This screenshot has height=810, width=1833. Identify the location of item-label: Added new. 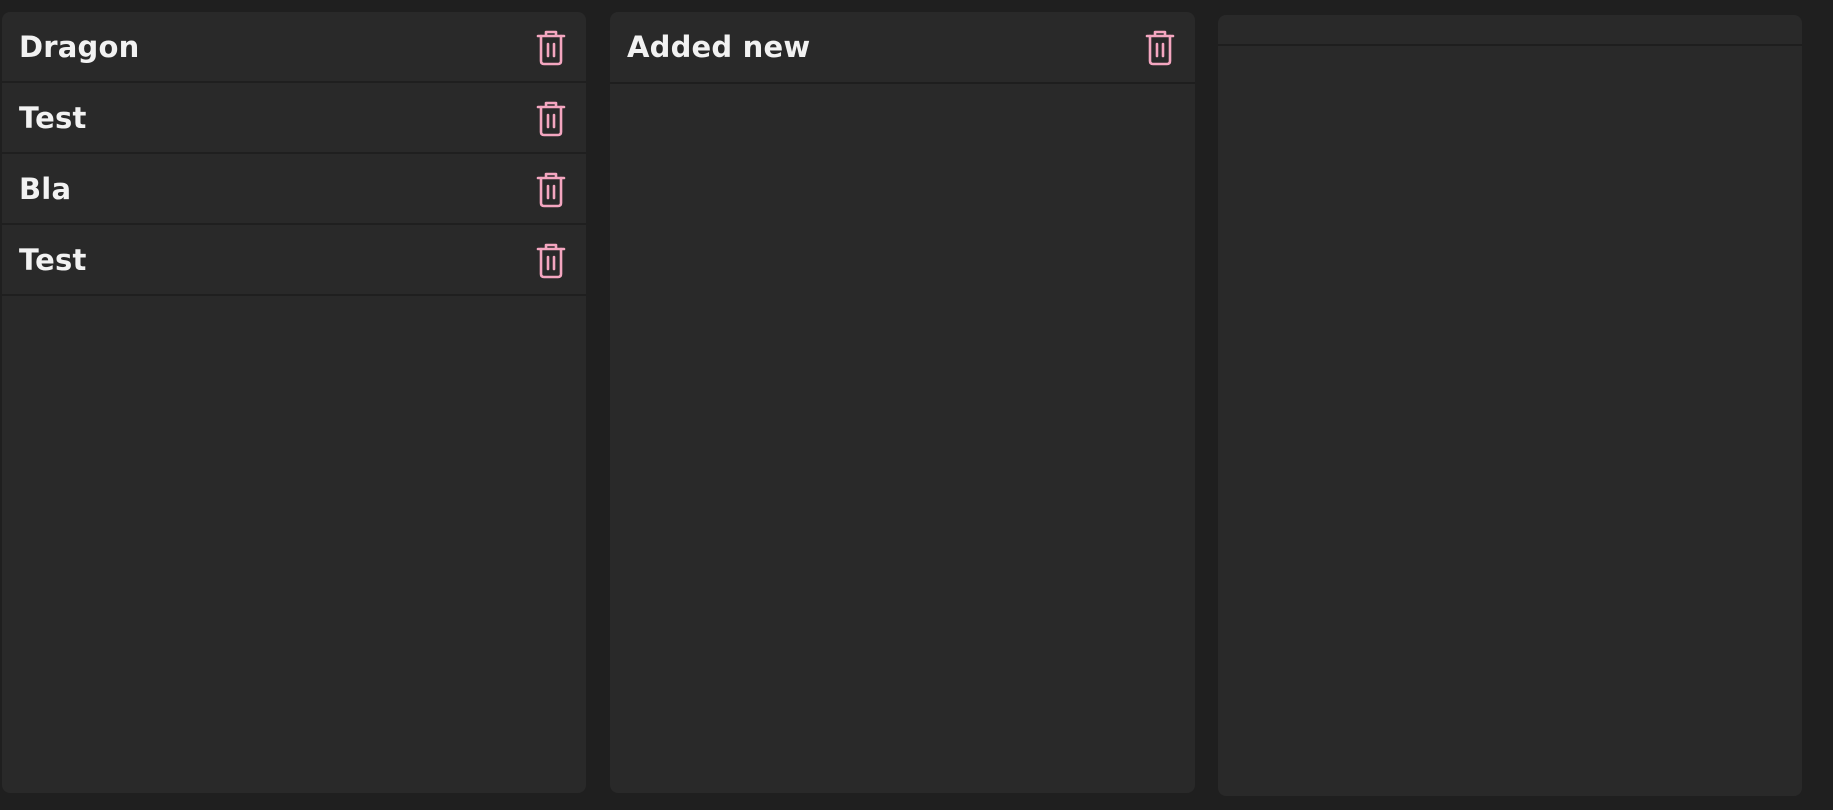
(719, 47).